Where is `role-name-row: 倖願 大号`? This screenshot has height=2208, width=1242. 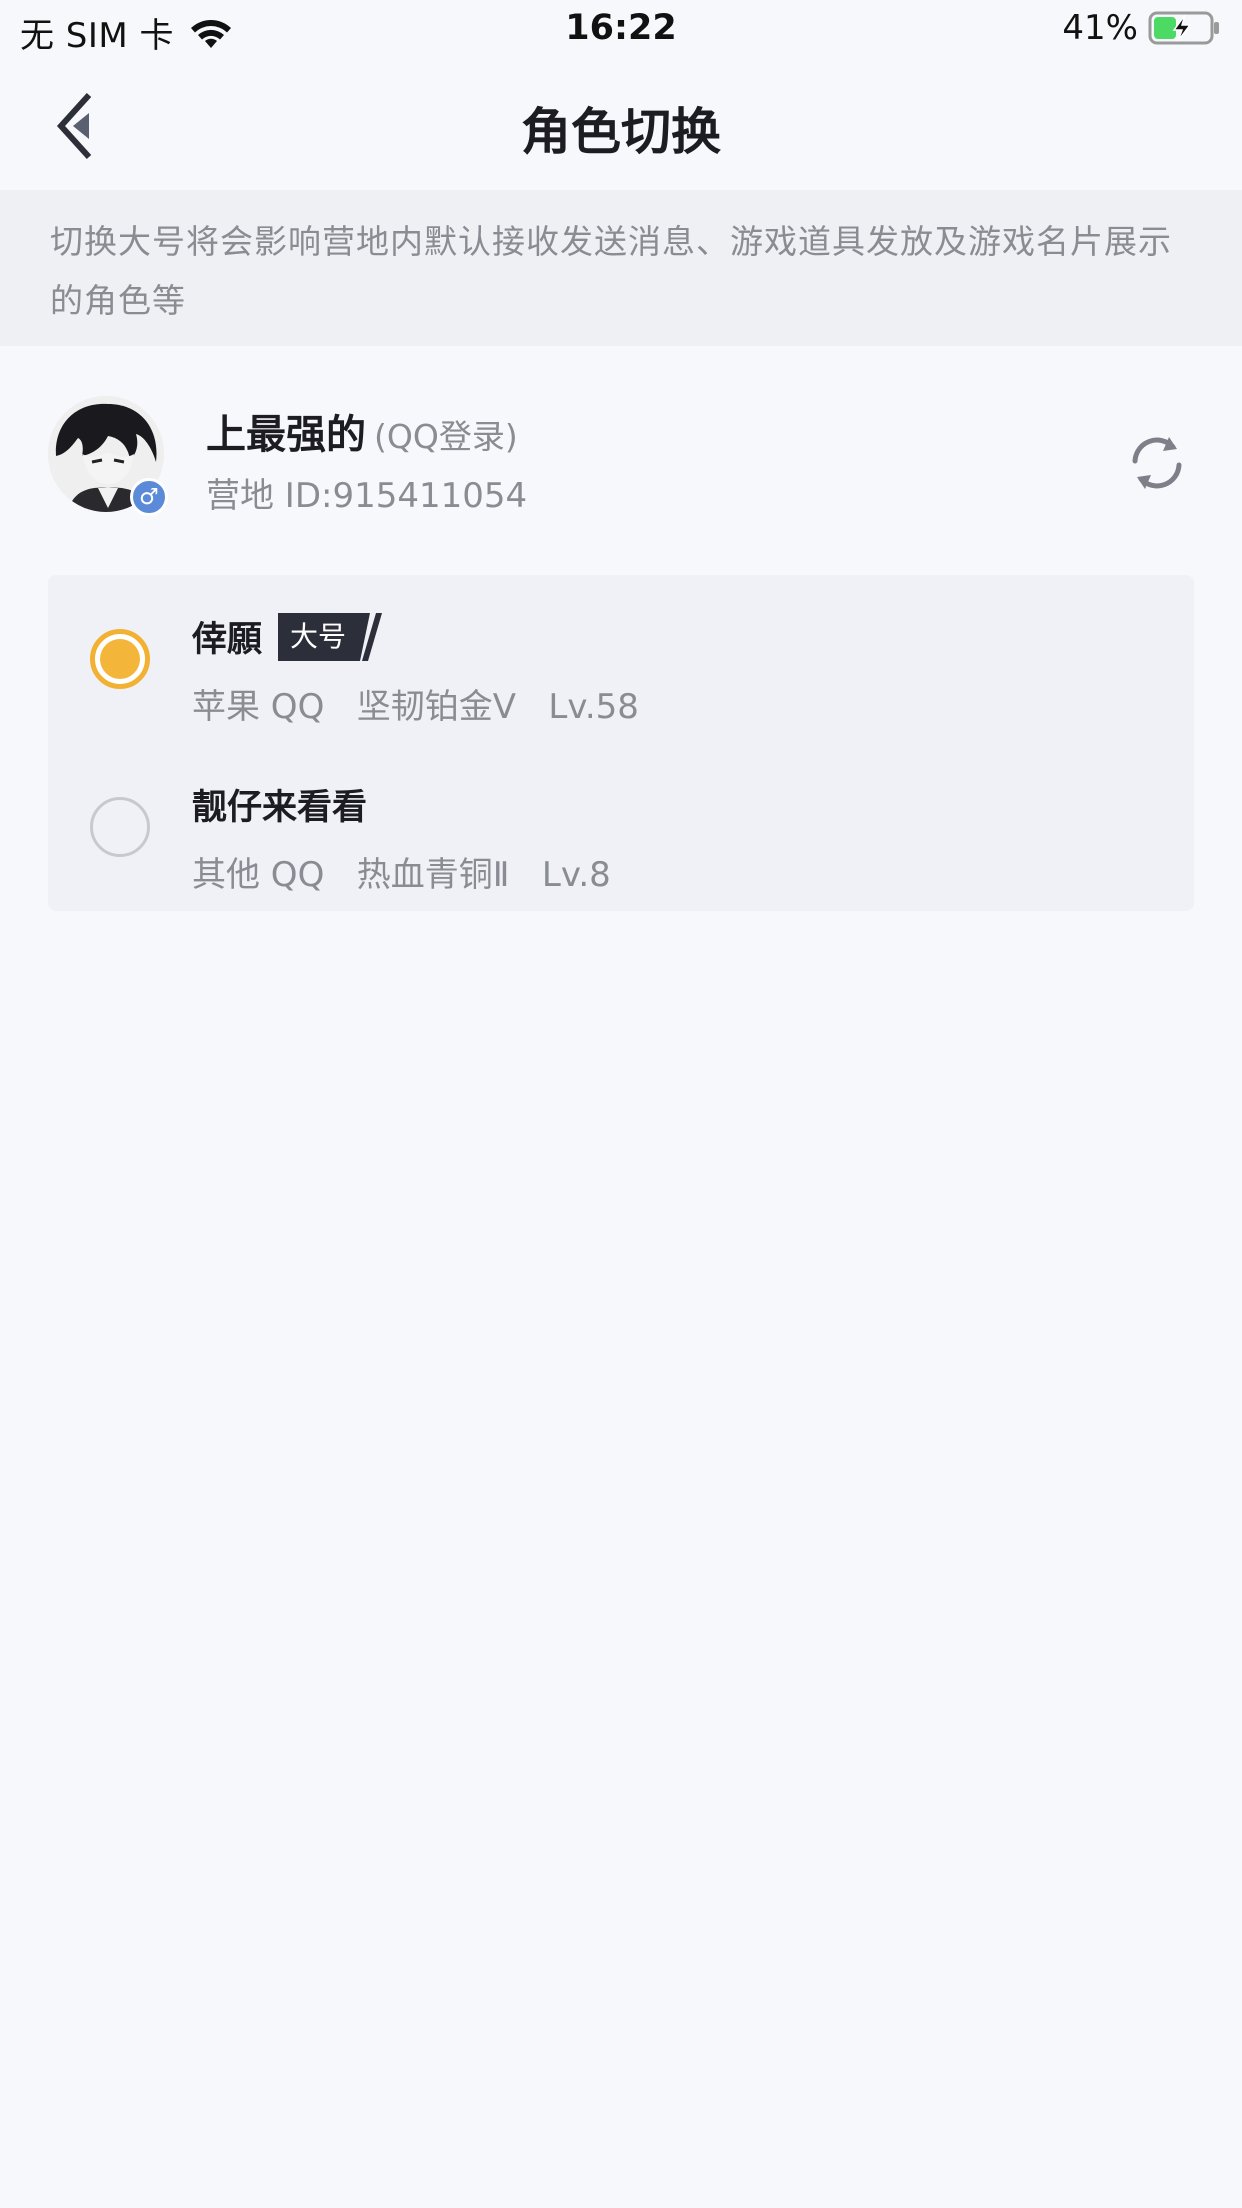 role-name-row: 倖願 大号 is located at coordinates (289, 636).